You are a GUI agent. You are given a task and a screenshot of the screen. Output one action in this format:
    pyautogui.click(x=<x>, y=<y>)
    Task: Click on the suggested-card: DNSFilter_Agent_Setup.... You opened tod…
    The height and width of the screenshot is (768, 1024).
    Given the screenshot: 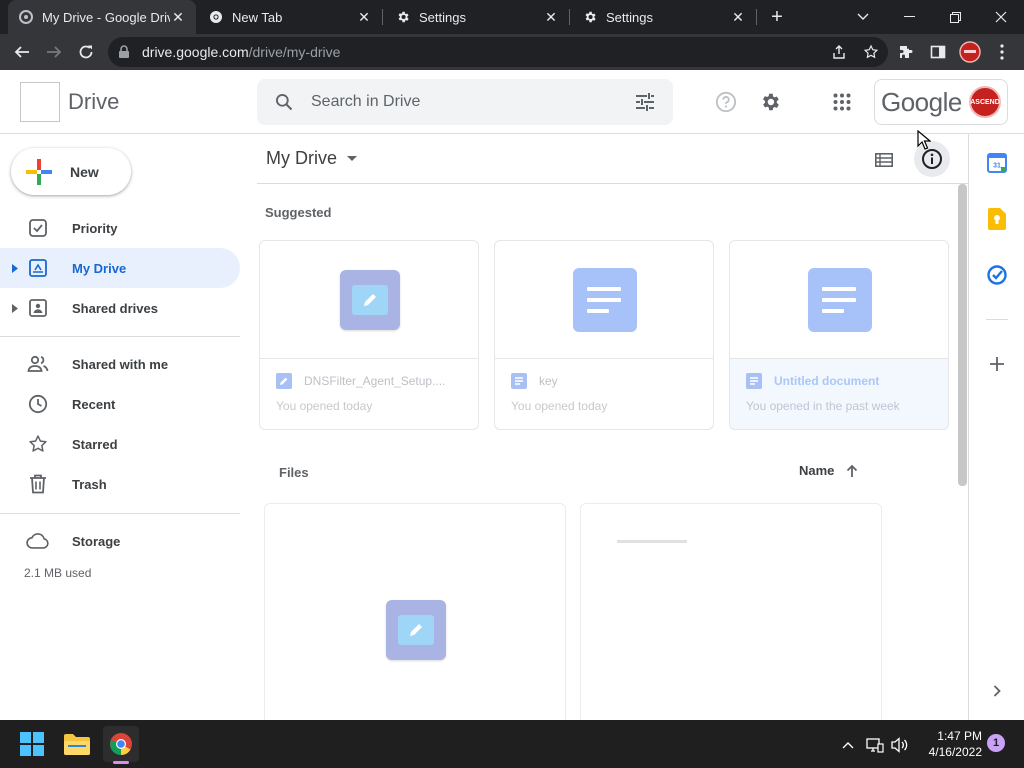 What is the action you would take?
    pyautogui.click(x=369, y=335)
    